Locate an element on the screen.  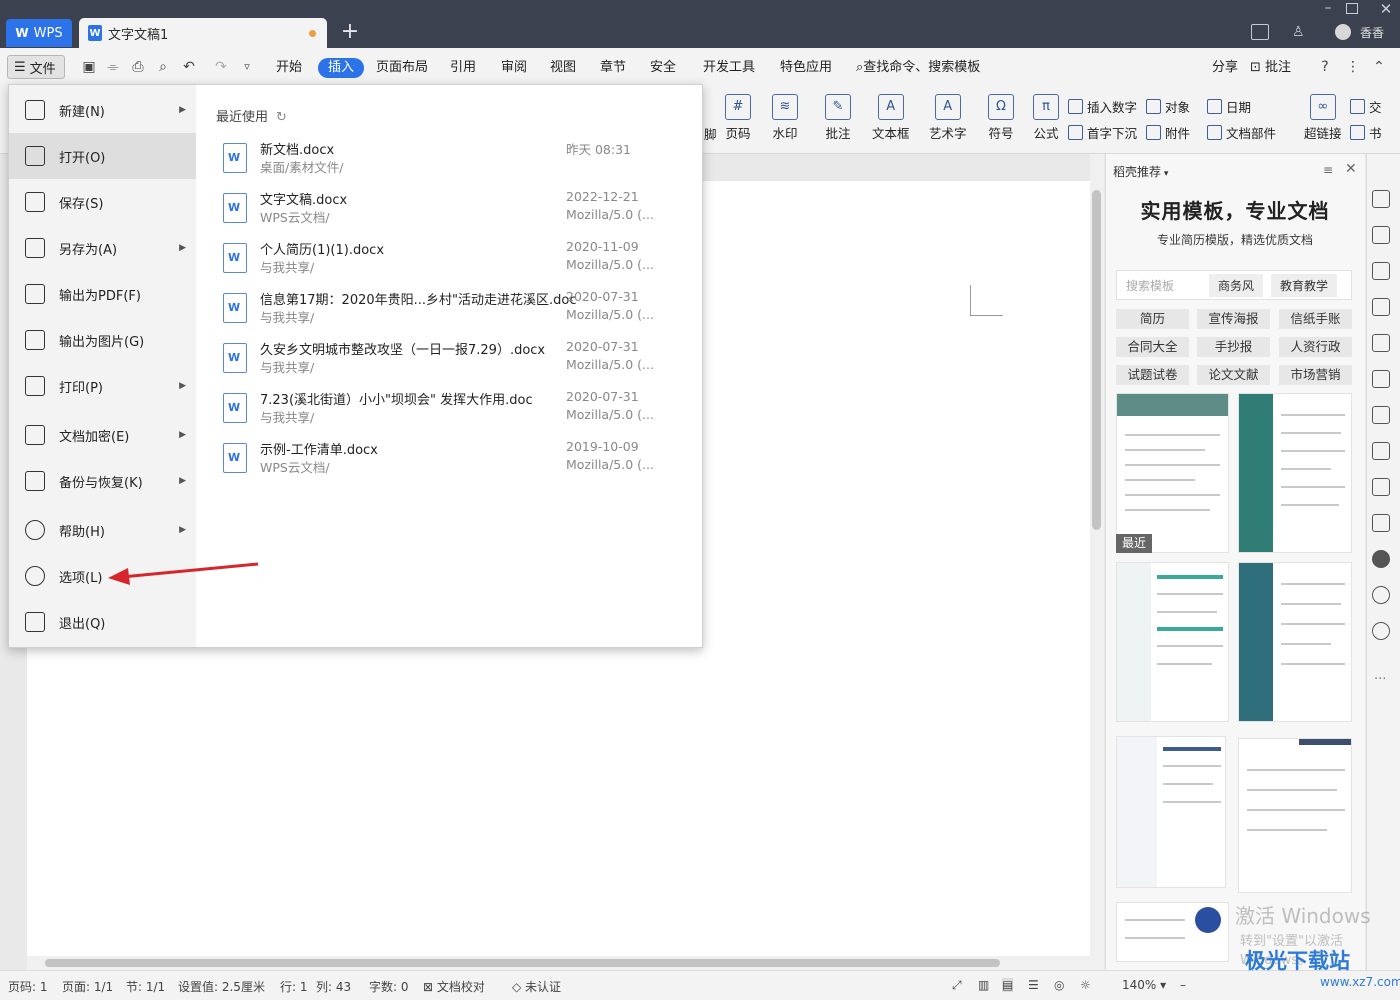
hyperlink-button: ∞ 超链接 is located at coordinates (1323, 118).